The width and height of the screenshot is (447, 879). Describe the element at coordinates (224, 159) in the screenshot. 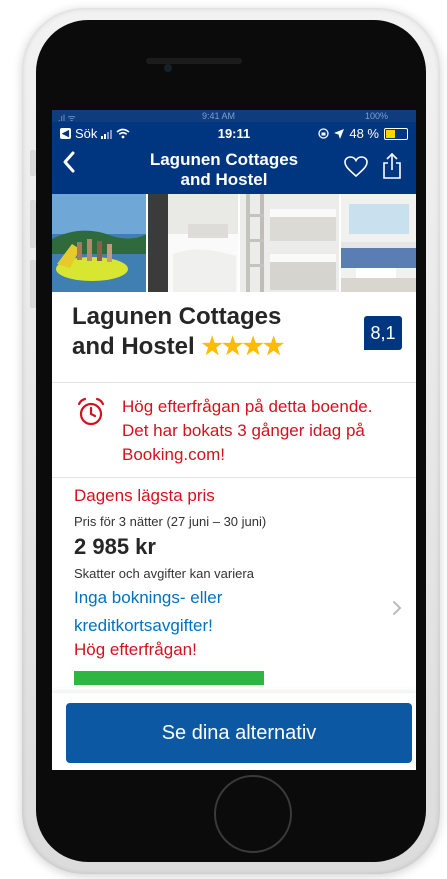

I see `header-title-line1: Lagunen Cottages` at that location.